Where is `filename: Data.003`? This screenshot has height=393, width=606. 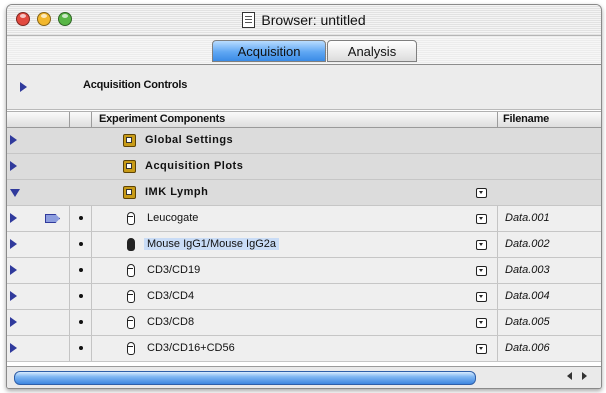 filename: Data.003 is located at coordinates (527, 270).